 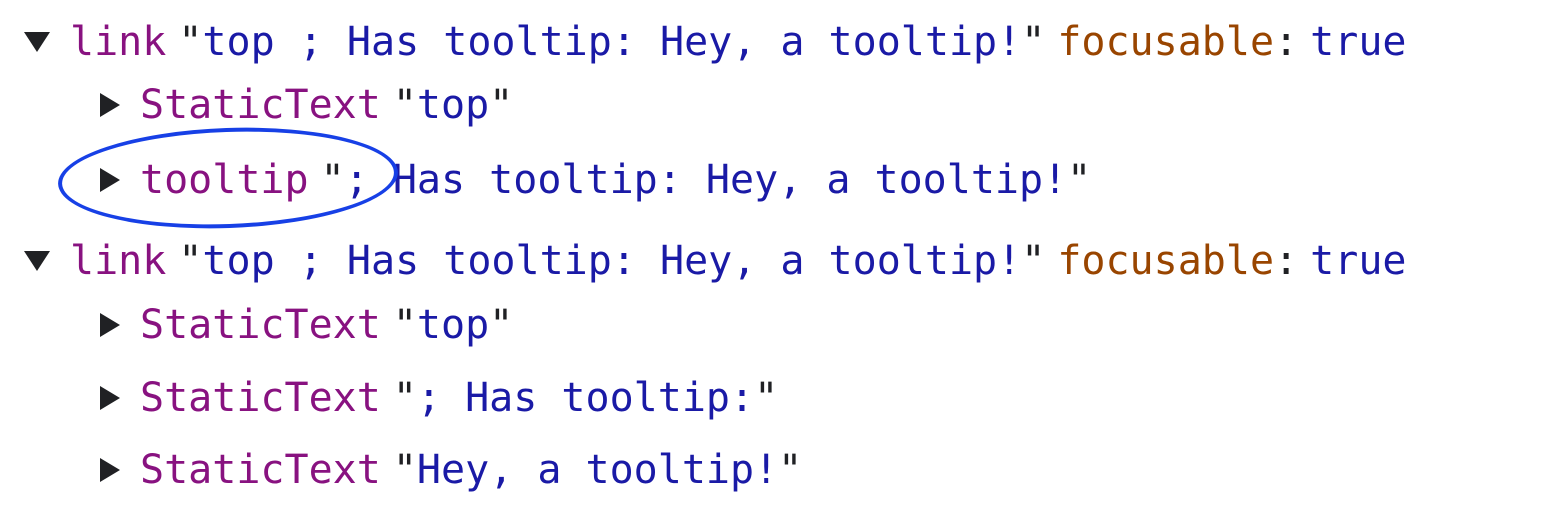 I want to click on tree-node-statictext: StaticText "; Has tooltip: ", so click(x=439, y=398).